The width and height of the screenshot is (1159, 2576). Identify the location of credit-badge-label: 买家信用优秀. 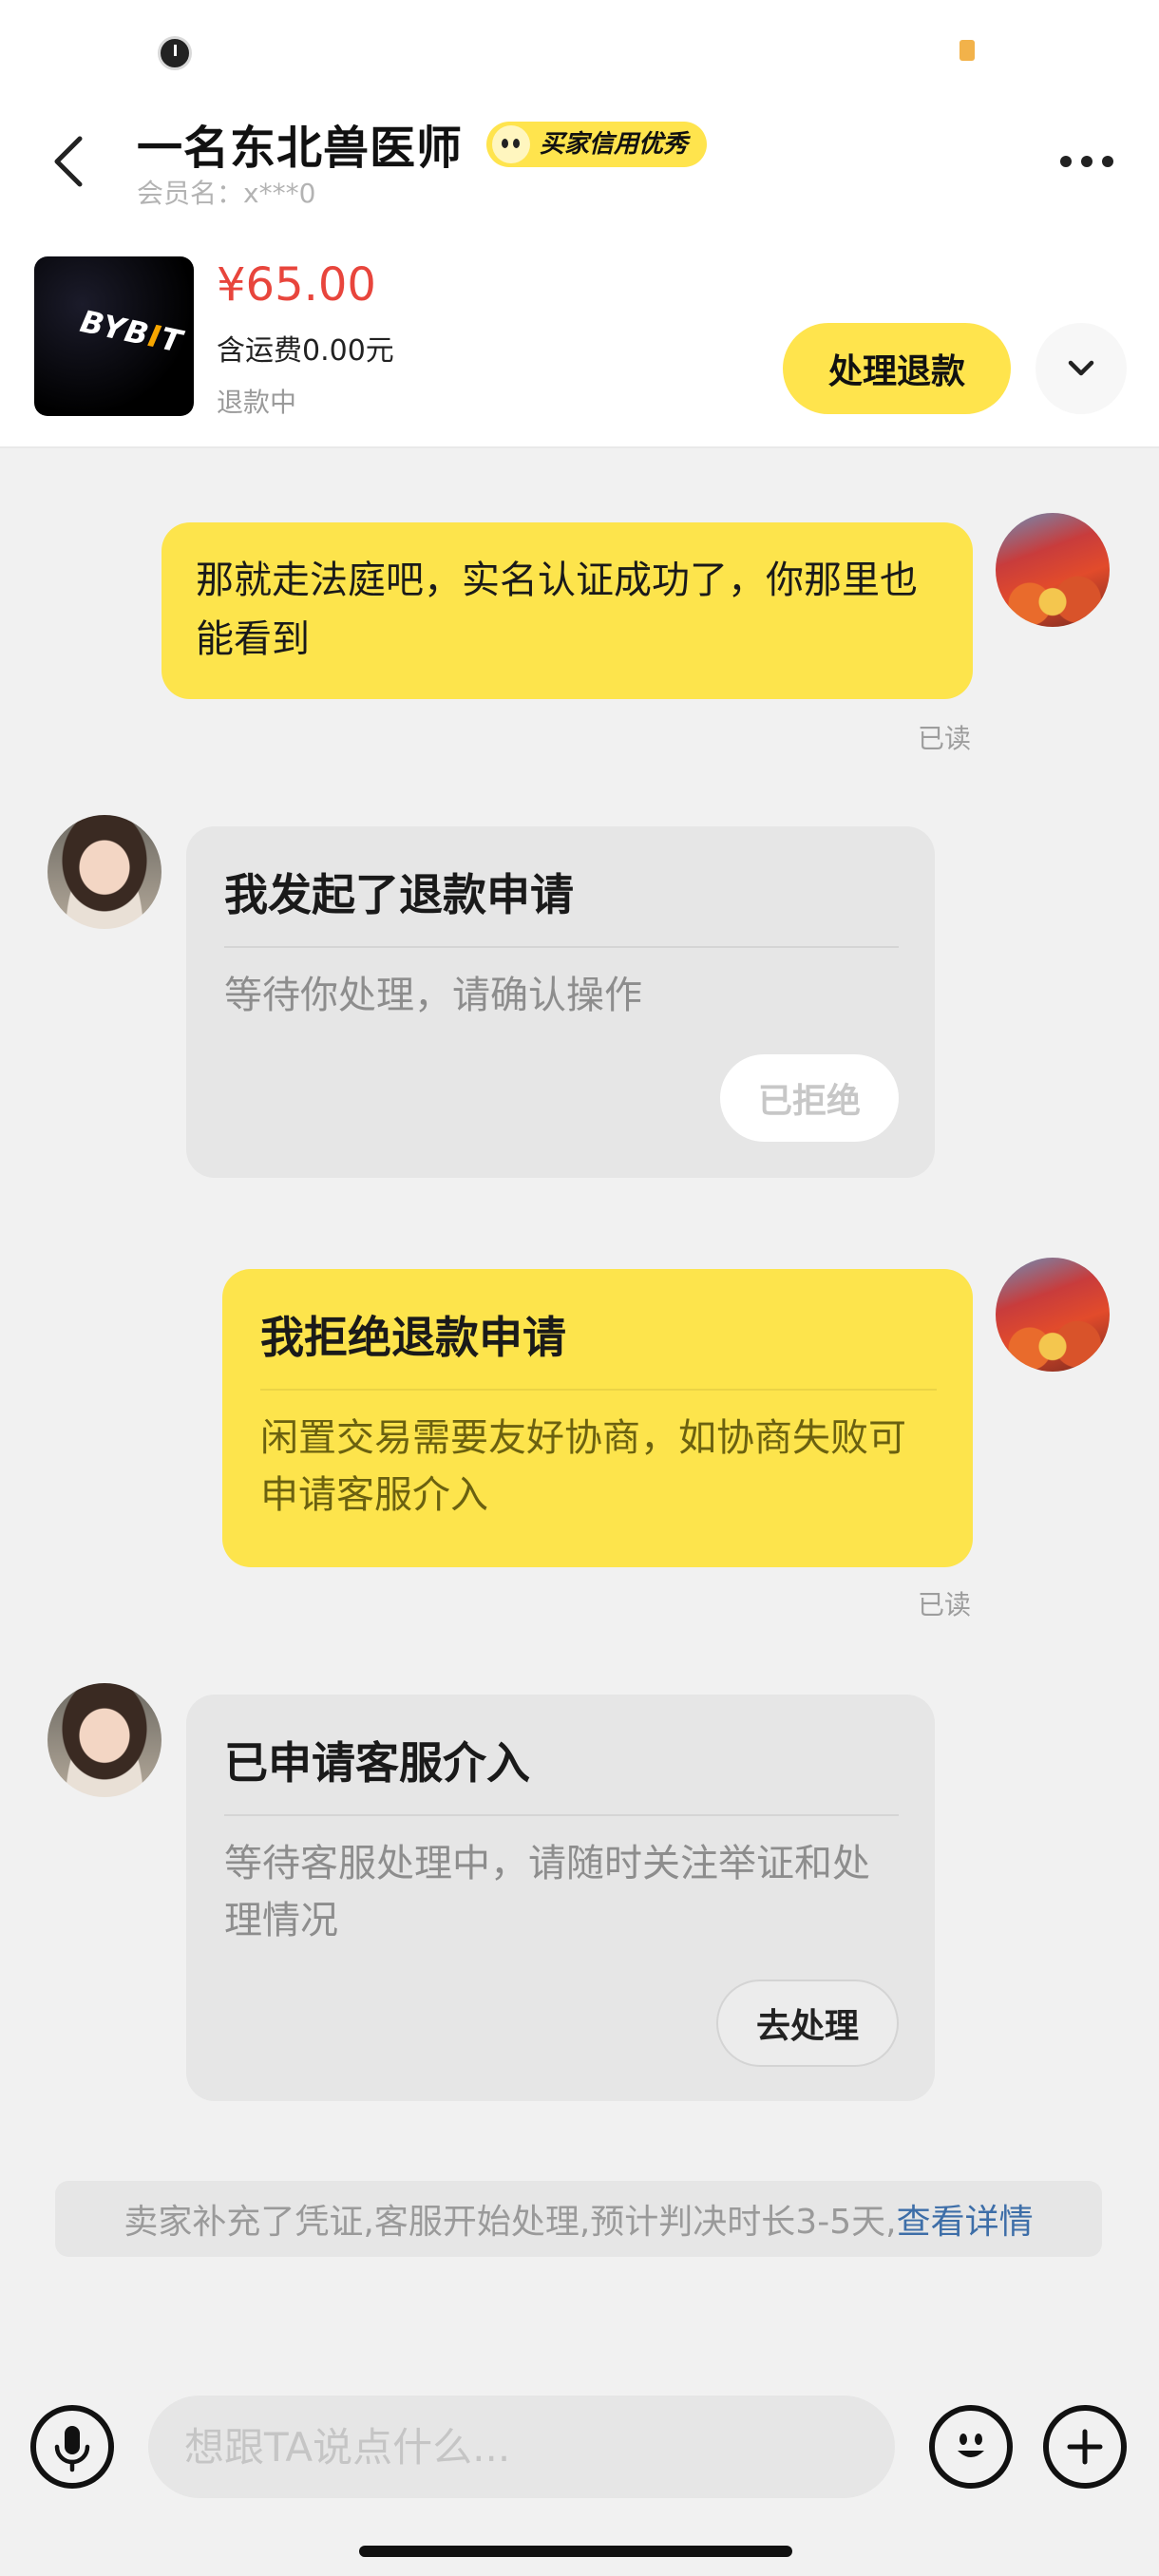
(614, 144).